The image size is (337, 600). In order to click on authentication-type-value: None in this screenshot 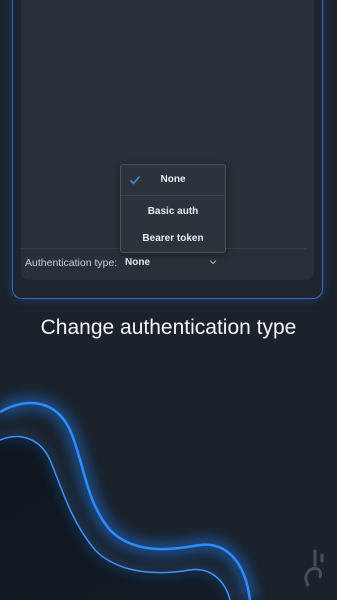, I will do `click(137, 262)`.